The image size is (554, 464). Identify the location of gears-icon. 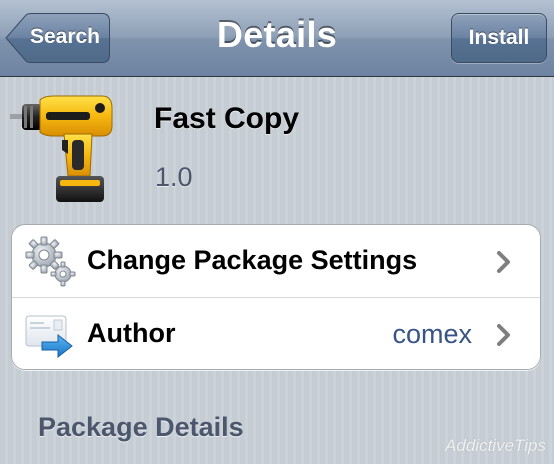
(50, 261).